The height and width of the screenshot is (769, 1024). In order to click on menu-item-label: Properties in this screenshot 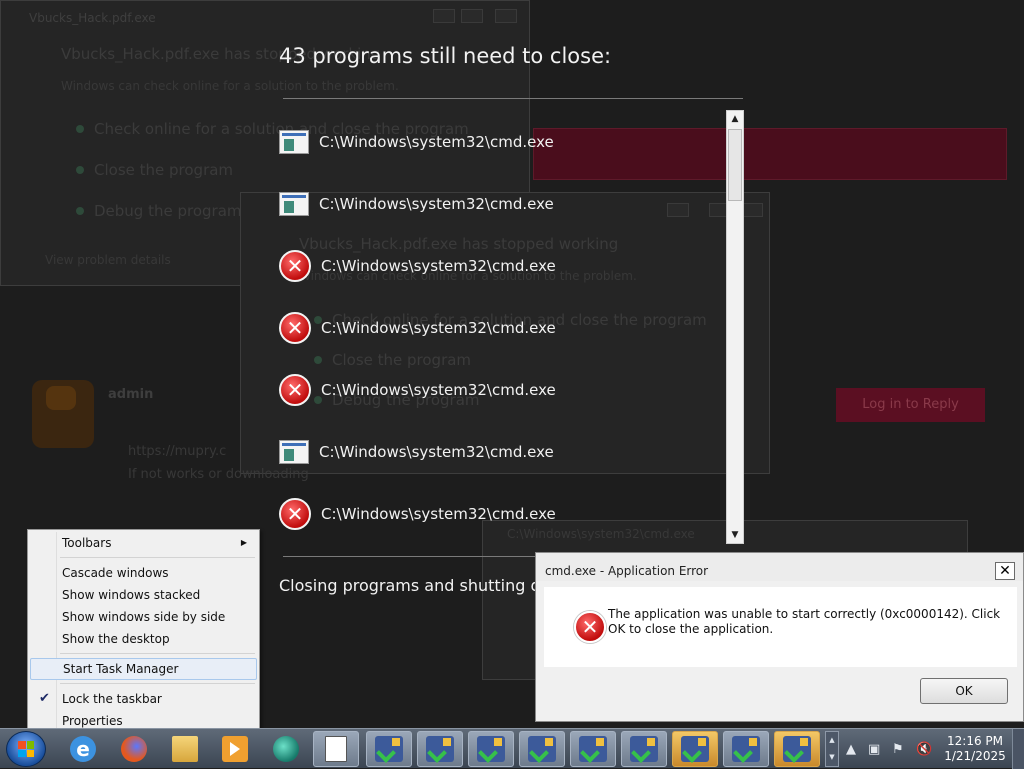, I will do `click(92, 721)`.